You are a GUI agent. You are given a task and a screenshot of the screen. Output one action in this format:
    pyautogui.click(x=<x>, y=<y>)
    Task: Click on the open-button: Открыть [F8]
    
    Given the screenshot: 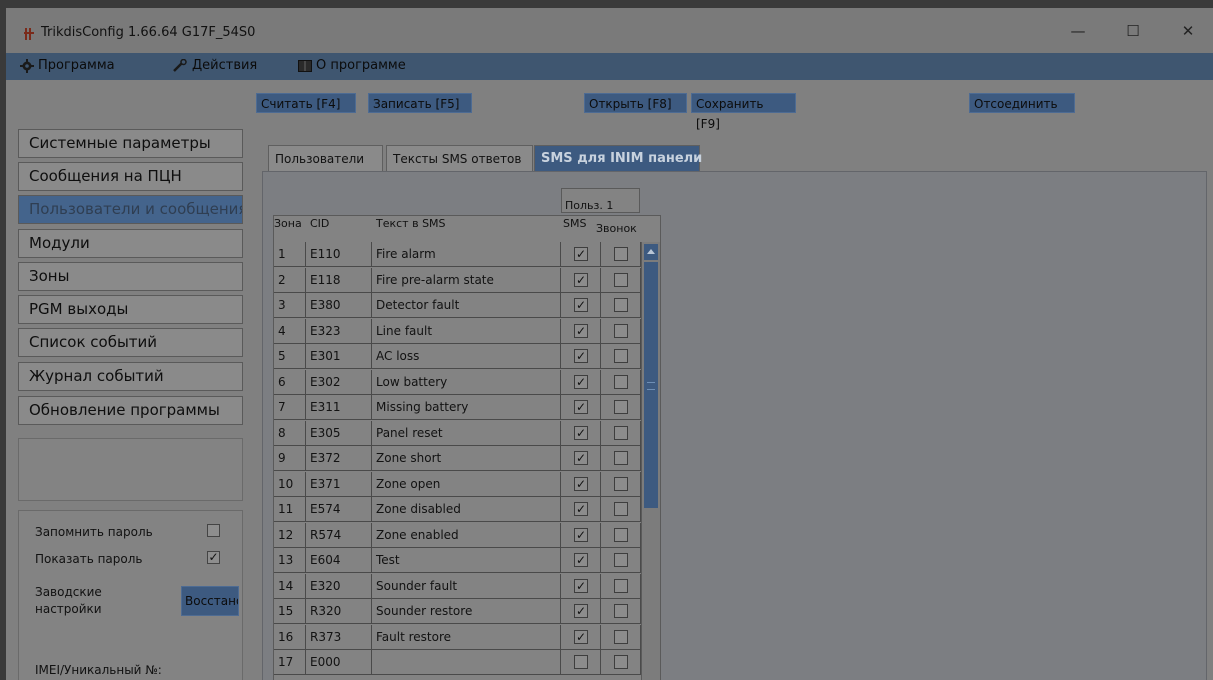 What is the action you would take?
    pyautogui.click(x=635, y=103)
    